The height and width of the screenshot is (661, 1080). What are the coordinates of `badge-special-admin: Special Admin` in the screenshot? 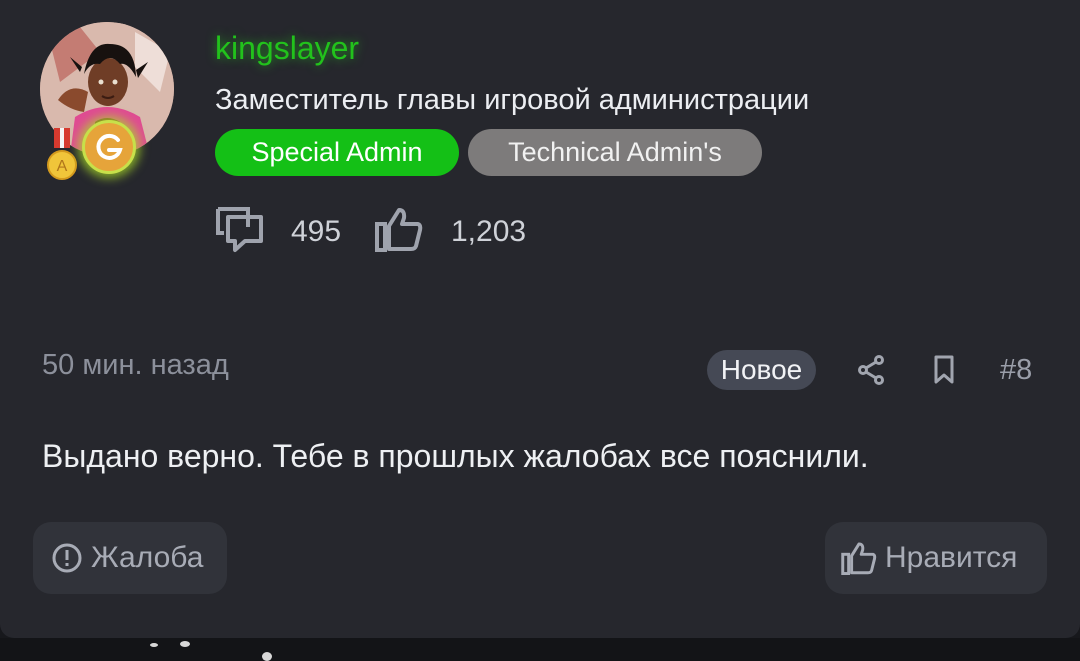 It's located at (337, 152).